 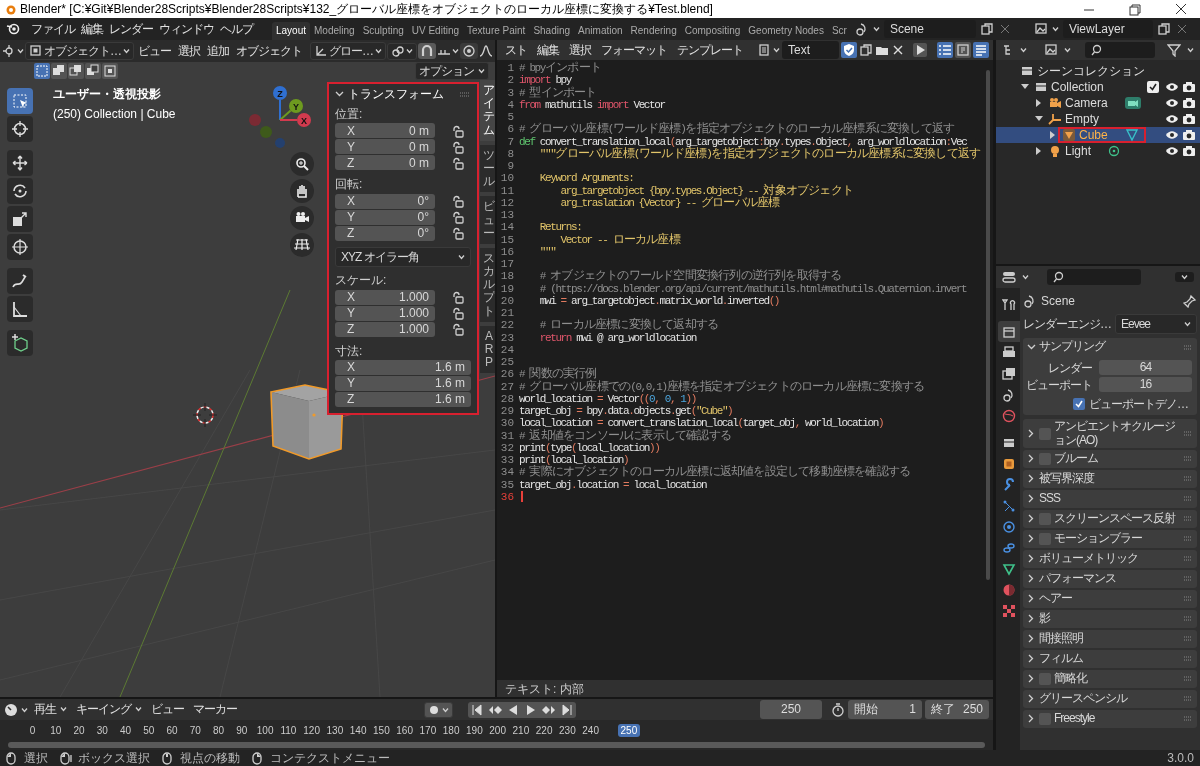 I want to click on search-field, so click(x=1119, y=50).